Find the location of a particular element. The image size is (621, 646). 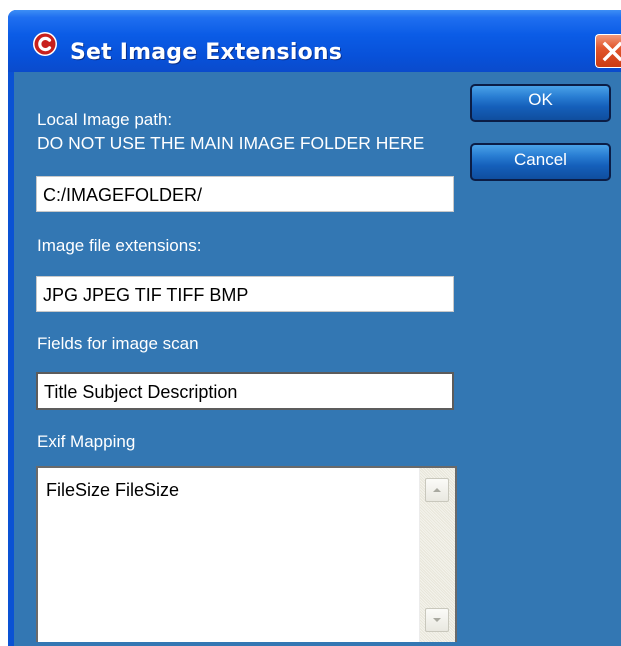

window-title: Set Image Extensions is located at coordinates (206, 52).